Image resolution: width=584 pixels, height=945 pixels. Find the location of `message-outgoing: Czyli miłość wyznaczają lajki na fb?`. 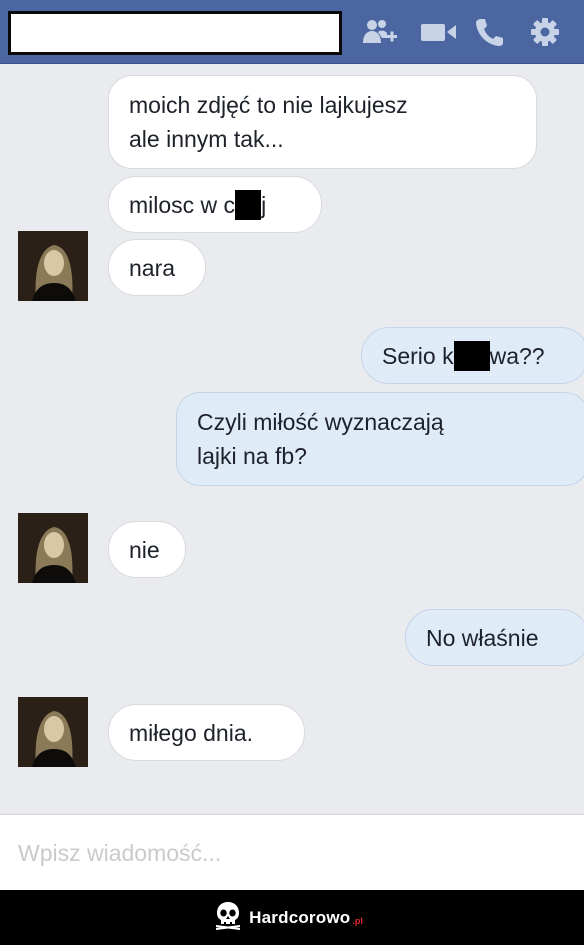

message-outgoing: Czyli miłość wyznaczają lajki na fb? is located at coordinates (380, 439).